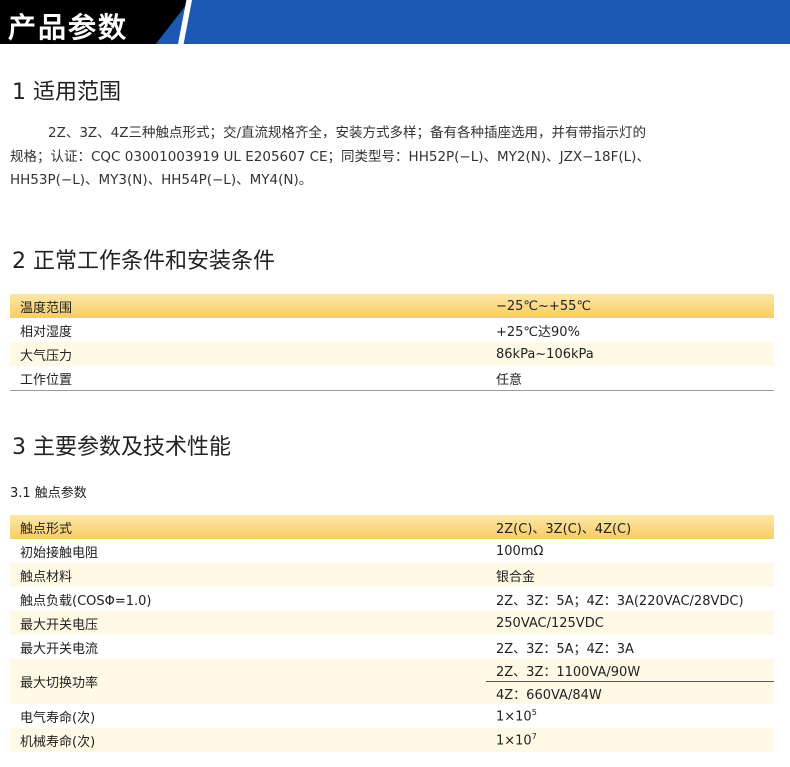  I want to click on page-title: 产品参数, so click(68, 27).